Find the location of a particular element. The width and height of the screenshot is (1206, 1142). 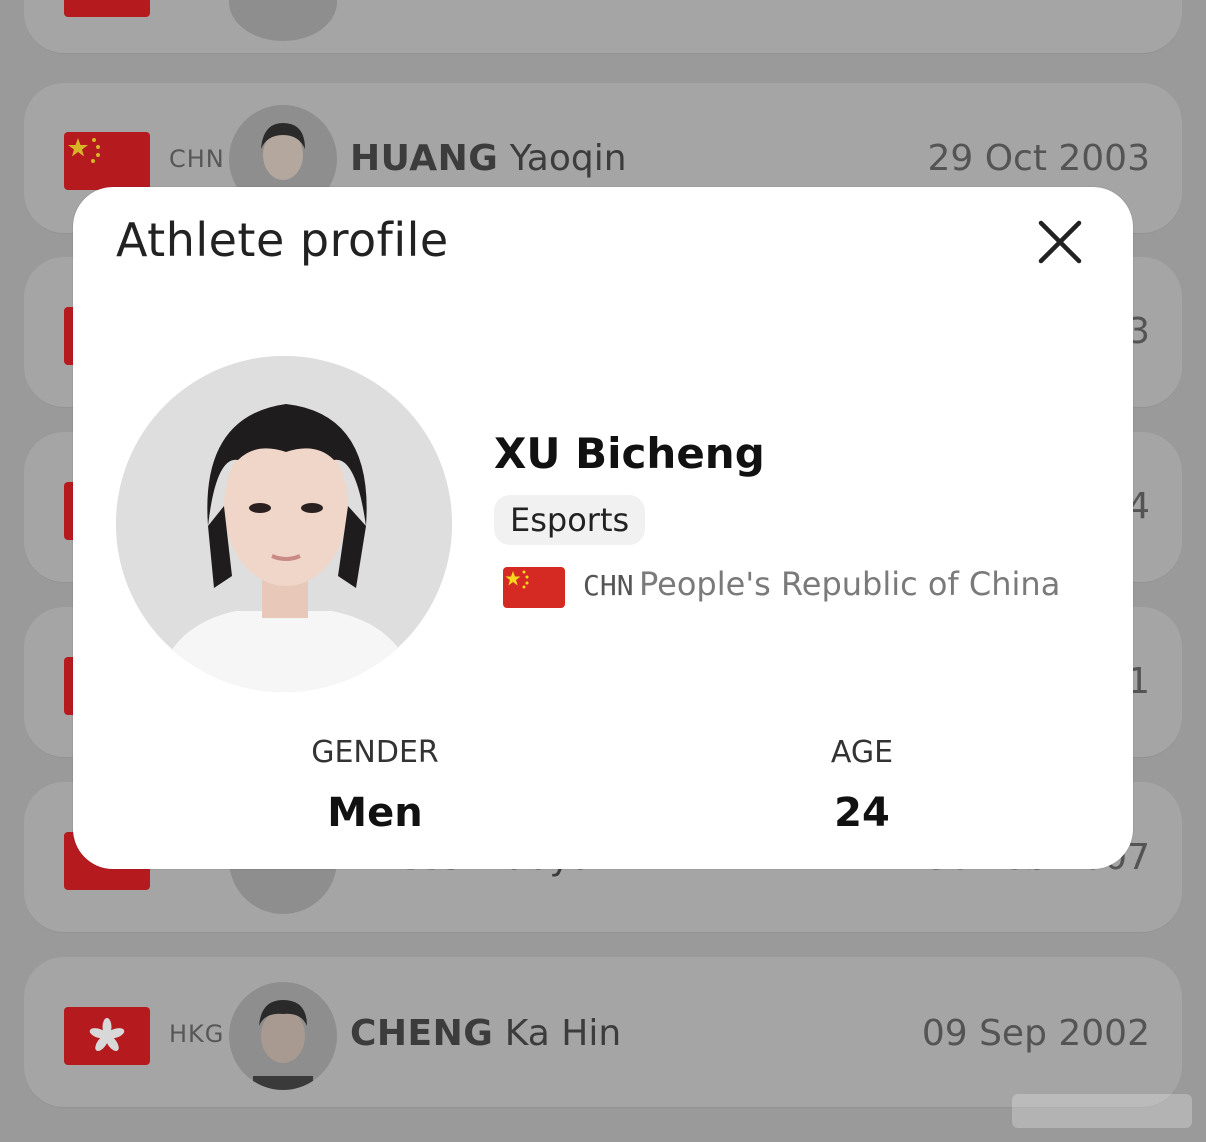

country-name: People's Republic of China is located at coordinates (850, 584).